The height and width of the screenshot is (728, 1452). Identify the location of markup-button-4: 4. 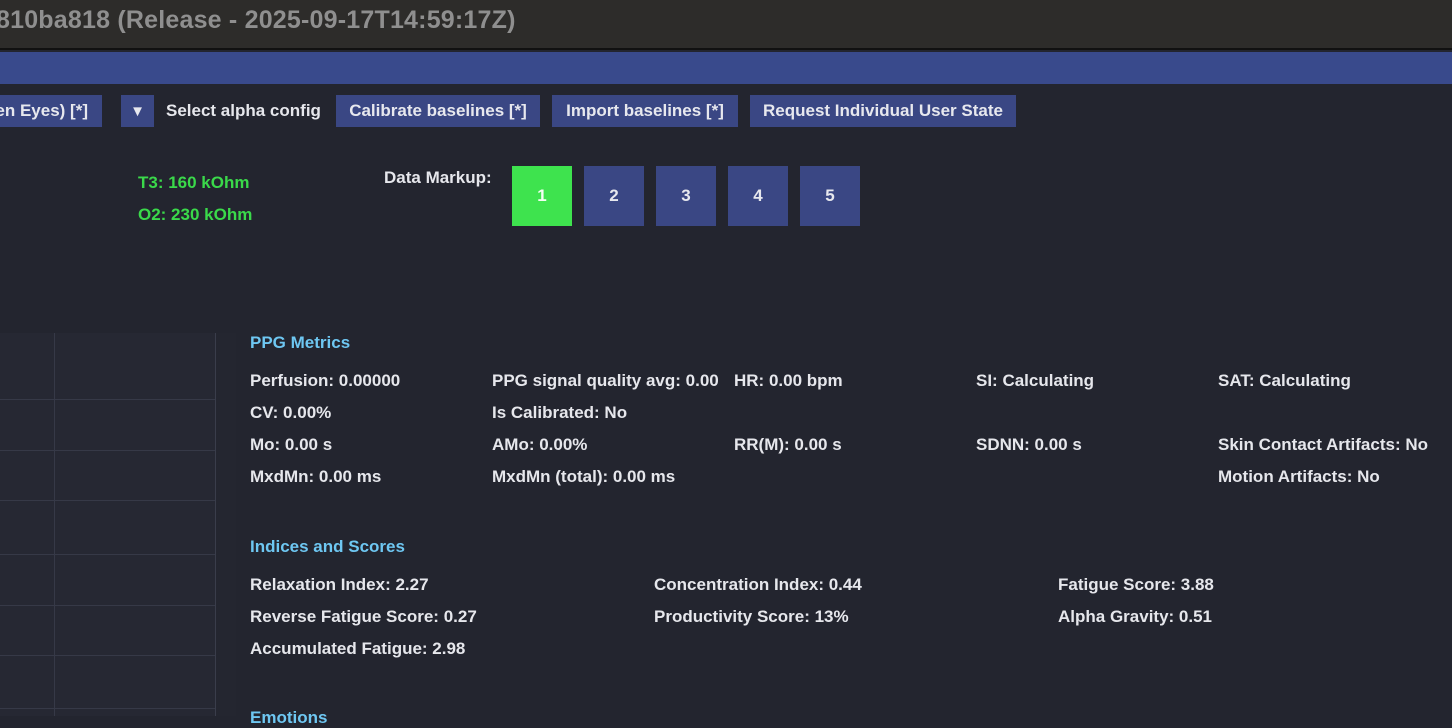
(758, 196).